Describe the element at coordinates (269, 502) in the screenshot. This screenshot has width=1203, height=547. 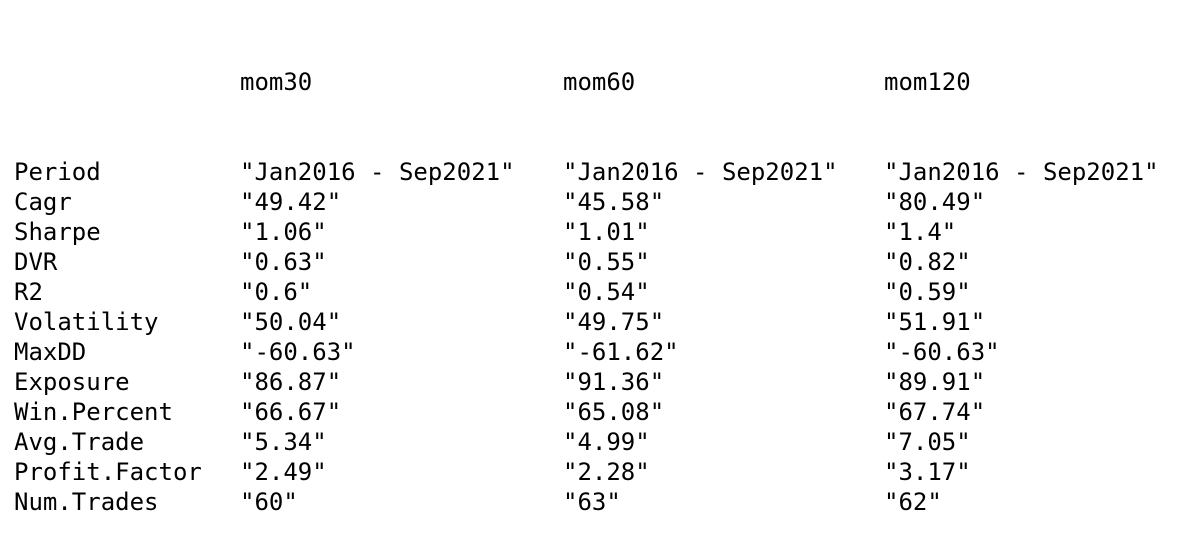
I see `table-cell: "60"` at that location.